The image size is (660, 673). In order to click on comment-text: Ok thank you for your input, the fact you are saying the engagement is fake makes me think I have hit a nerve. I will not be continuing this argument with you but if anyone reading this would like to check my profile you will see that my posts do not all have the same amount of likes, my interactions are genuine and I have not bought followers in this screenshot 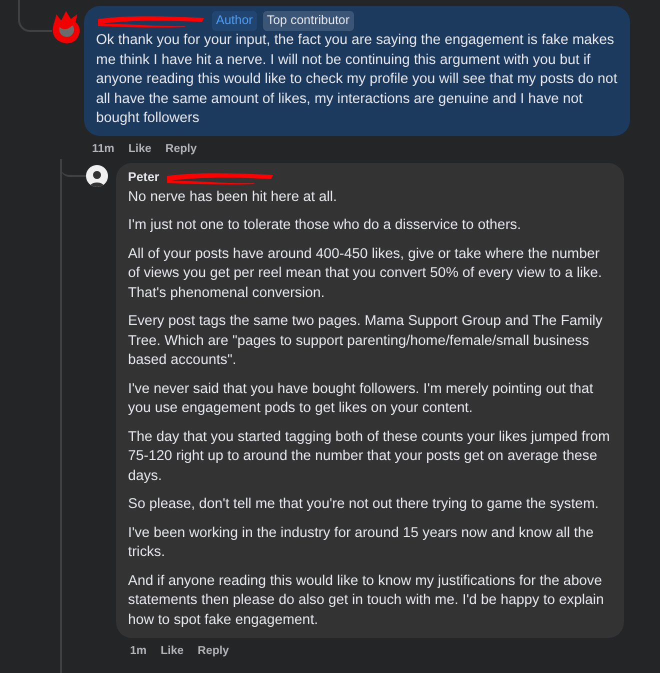, I will do `click(357, 79)`.